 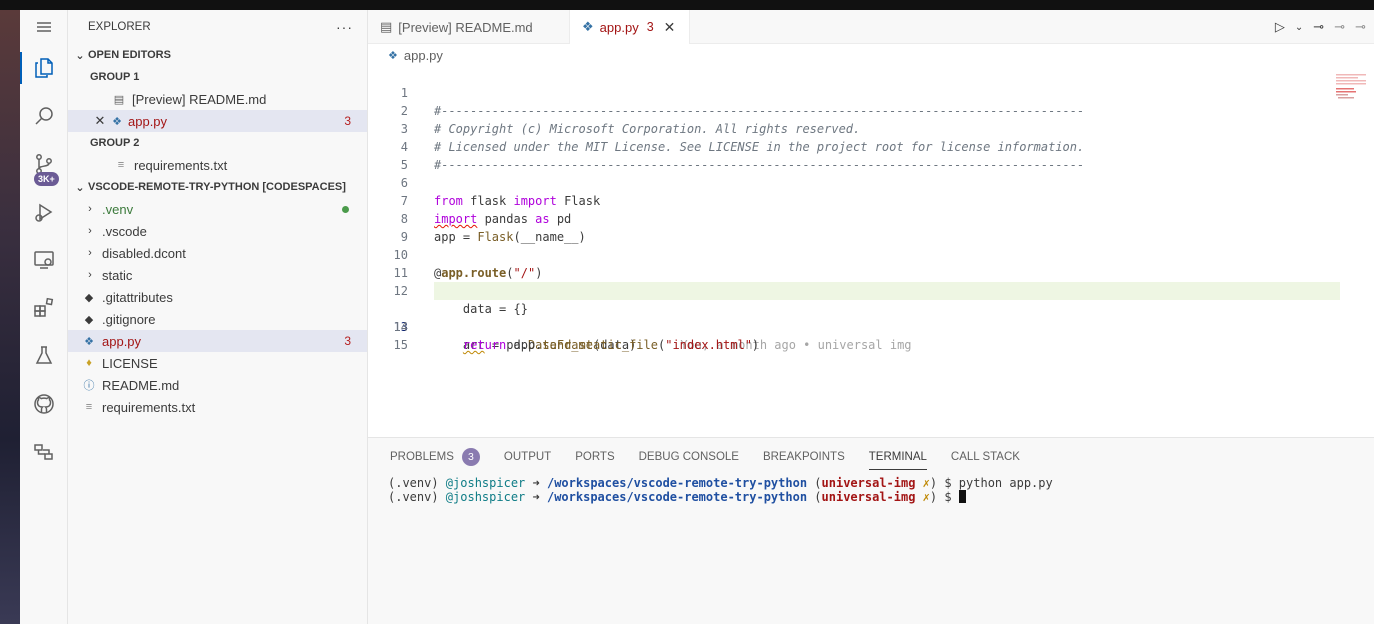 What do you see at coordinates (217, 77) in the screenshot?
I see `group1-header: GROUP 1` at bounding box center [217, 77].